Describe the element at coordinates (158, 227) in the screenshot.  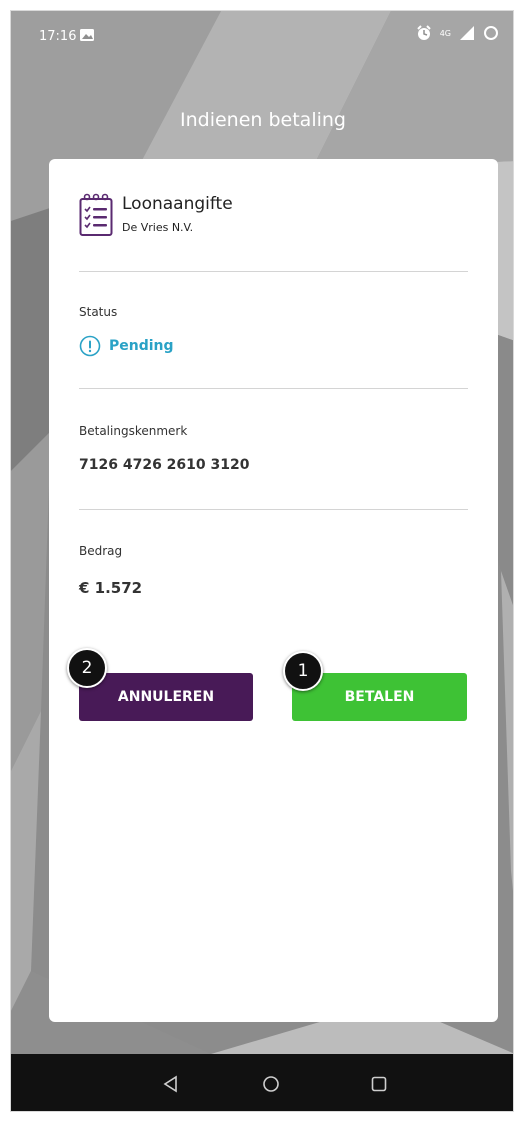
I see `company-name: De Vries N.V.` at that location.